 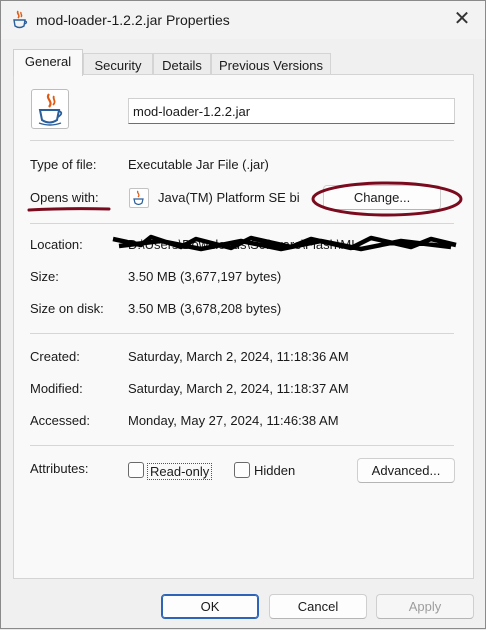 I want to click on hidden-checkbox, so click(x=242, y=470).